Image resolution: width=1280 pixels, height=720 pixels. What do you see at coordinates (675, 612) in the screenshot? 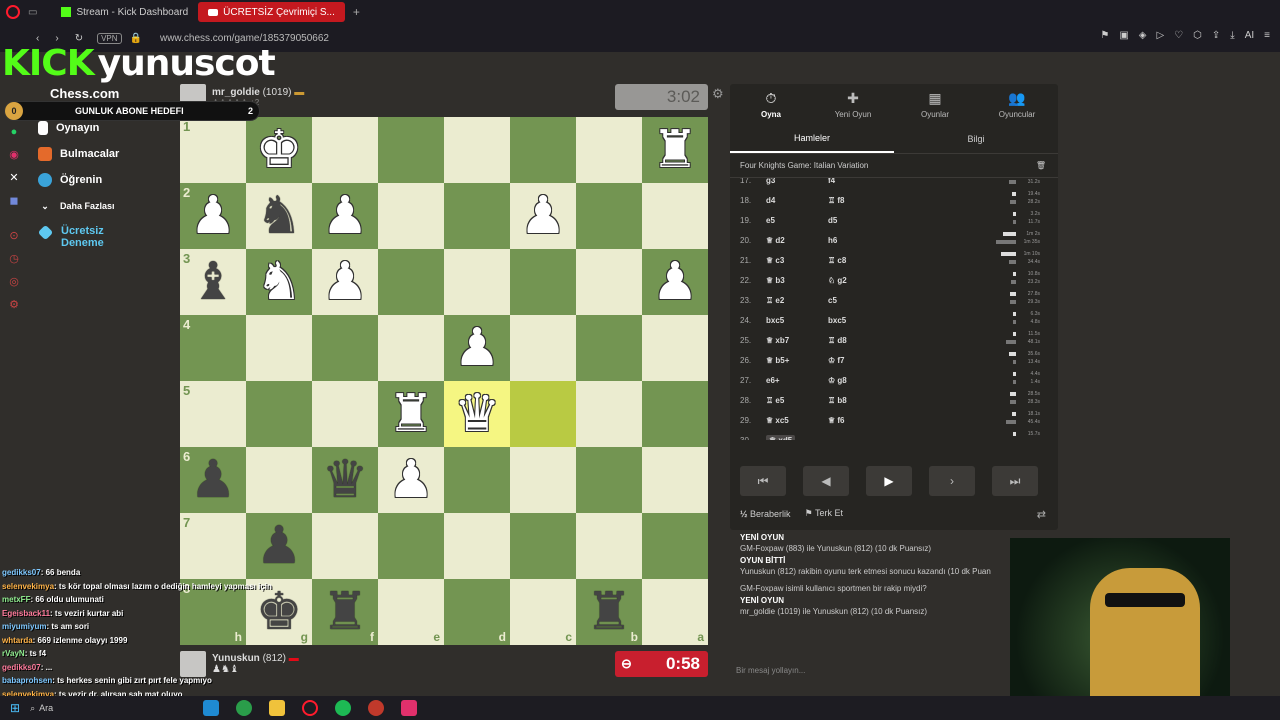
I see `square-a8: a` at bounding box center [675, 612].